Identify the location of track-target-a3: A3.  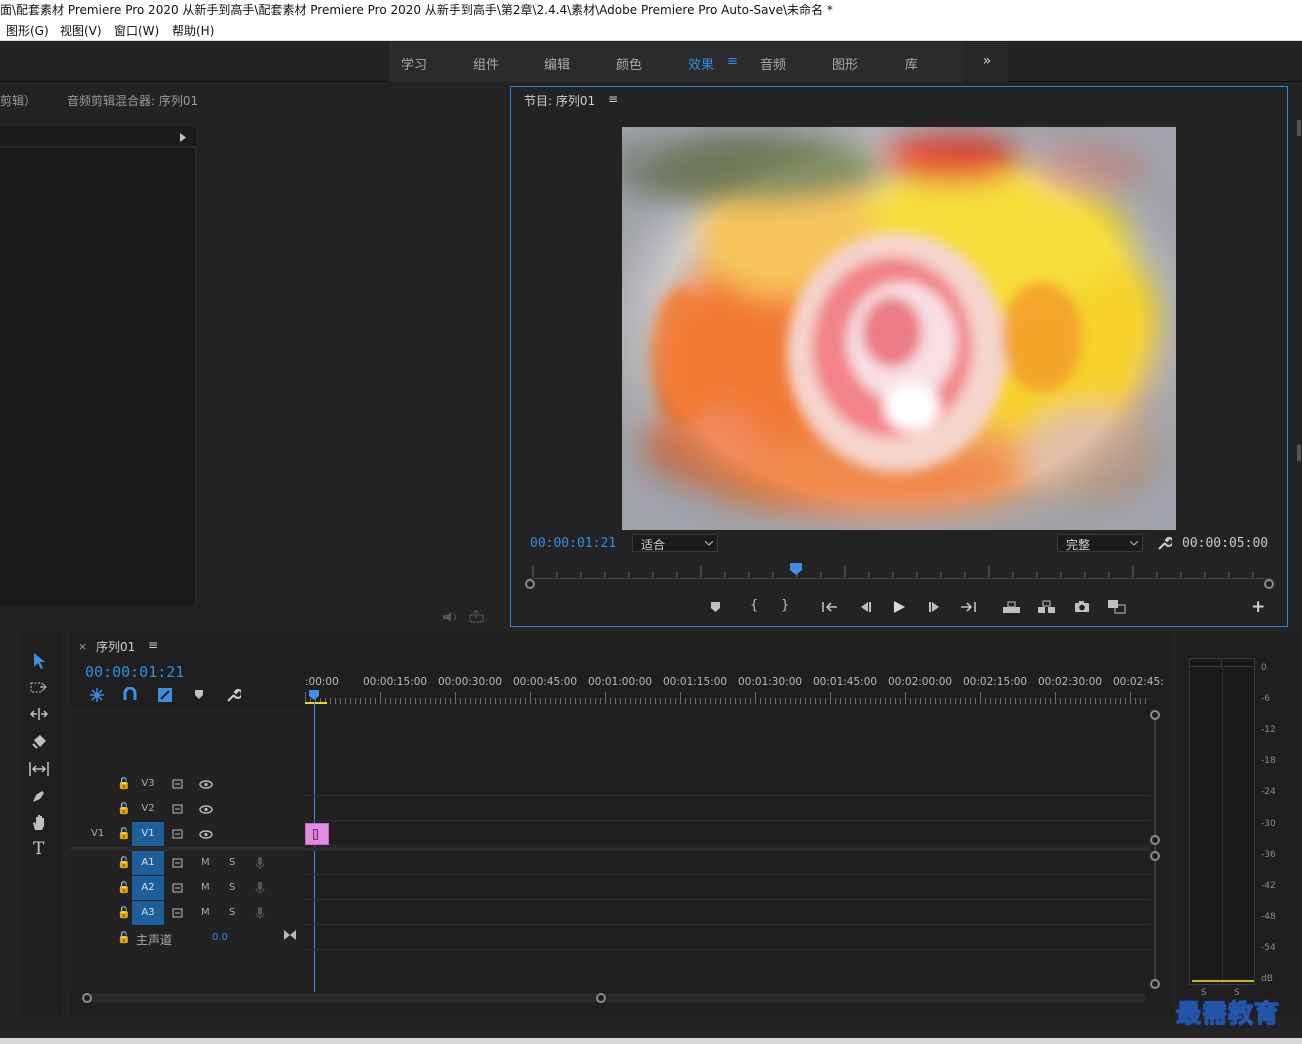
(148, 913).